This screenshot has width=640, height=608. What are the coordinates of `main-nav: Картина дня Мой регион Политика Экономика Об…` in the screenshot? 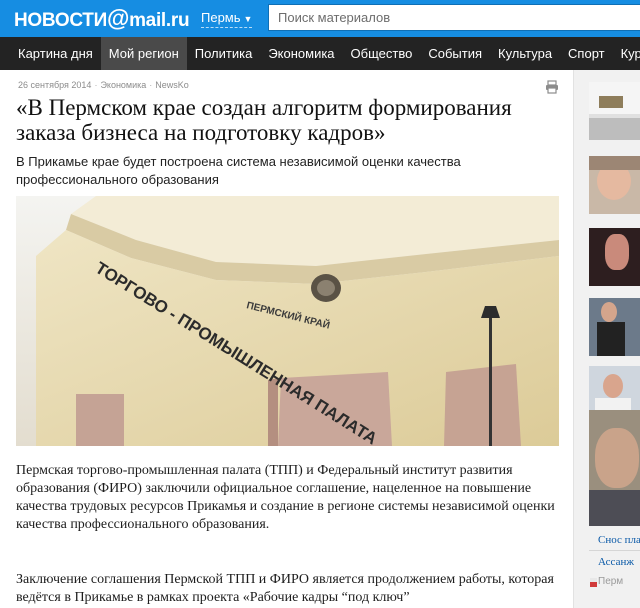 It's located at (320, 53).